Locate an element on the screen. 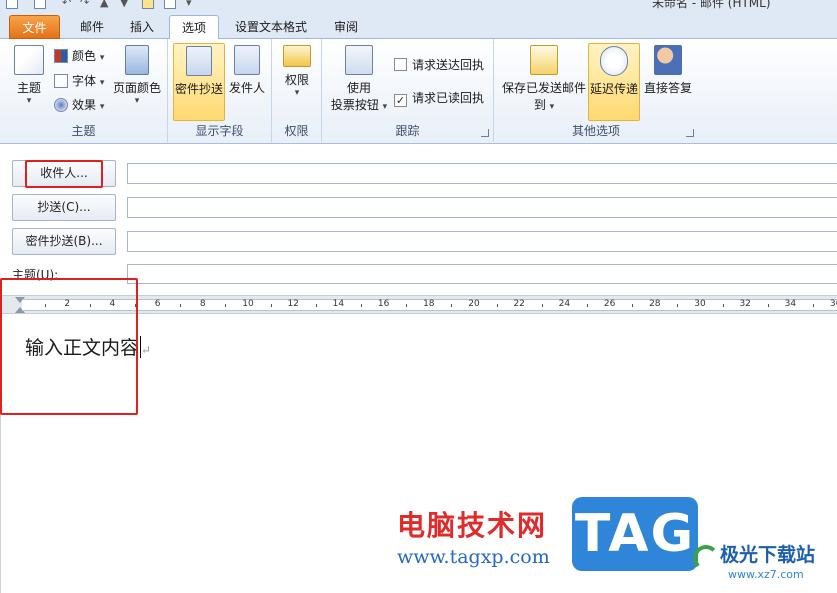  read-receipt-label: 请求已读回执 is located at coordinates (448, 98).